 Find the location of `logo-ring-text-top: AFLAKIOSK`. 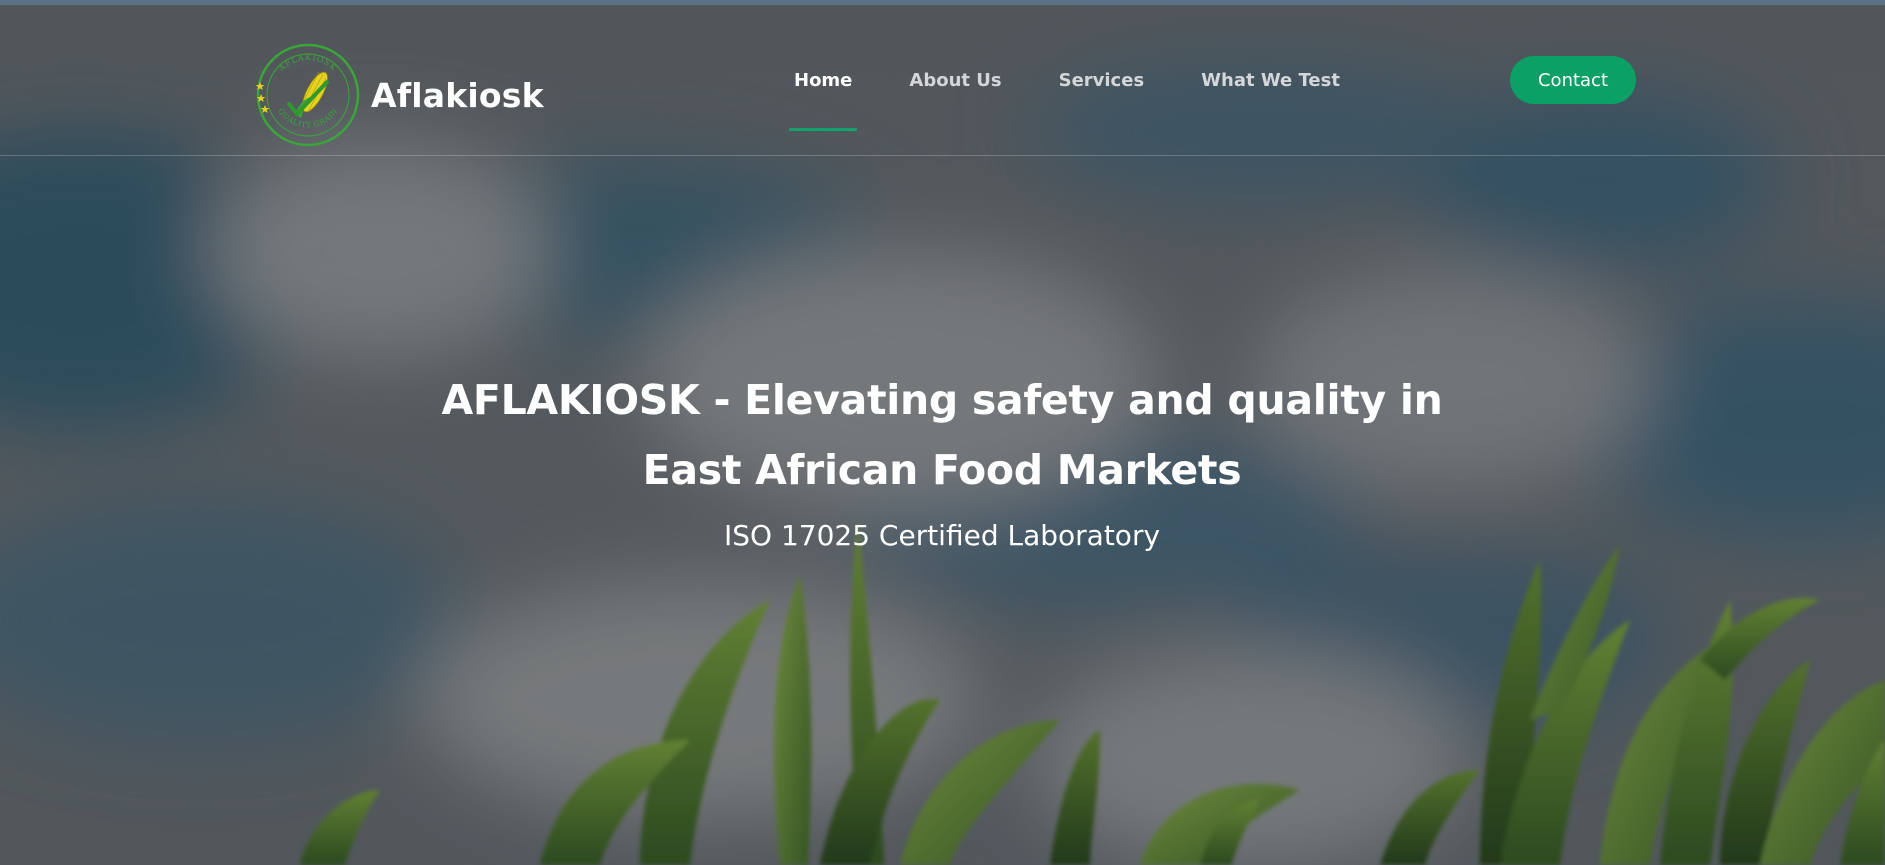

logo-ring-text-top: AFLAKIOSK is located at coordinates (306, 63).